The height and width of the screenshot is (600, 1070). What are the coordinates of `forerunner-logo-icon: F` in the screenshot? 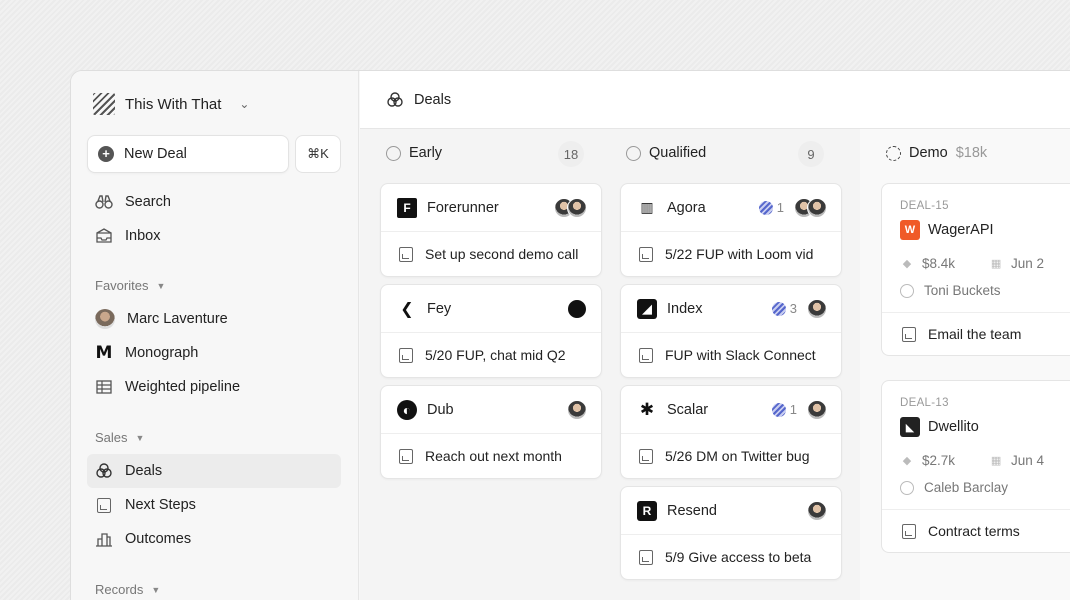 It's located at (407, 207).